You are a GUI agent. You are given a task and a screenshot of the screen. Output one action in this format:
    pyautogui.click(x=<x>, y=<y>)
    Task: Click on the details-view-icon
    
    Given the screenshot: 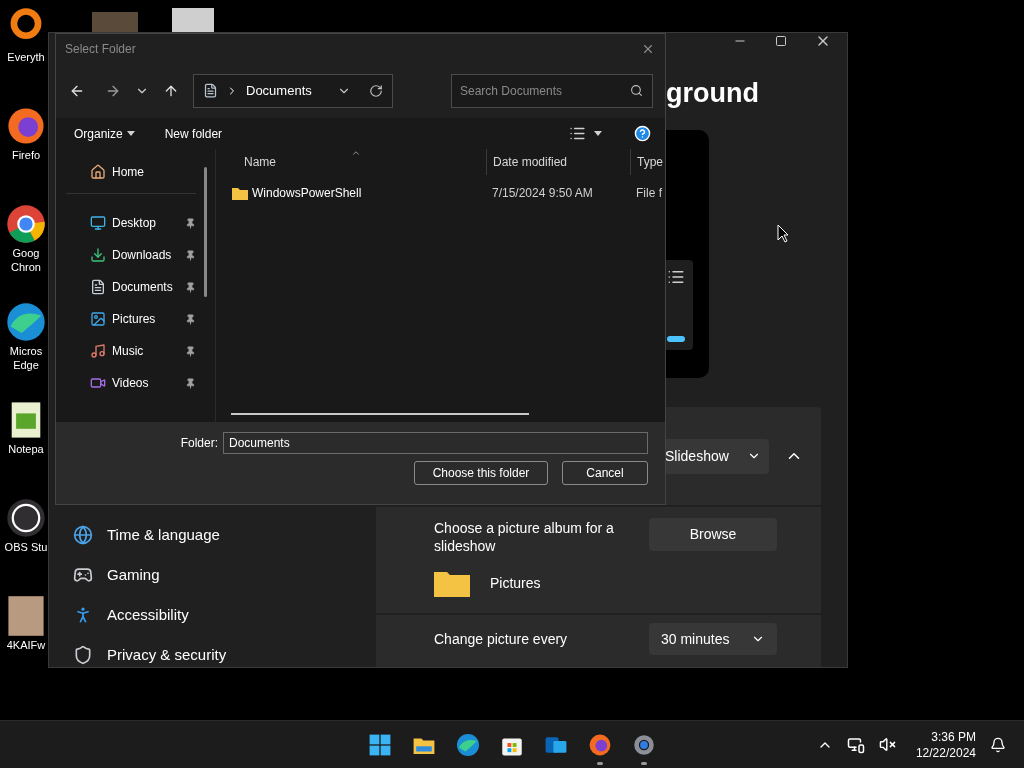 What is the action you would take?
    pyautogui.click(x=577, y=133)
    